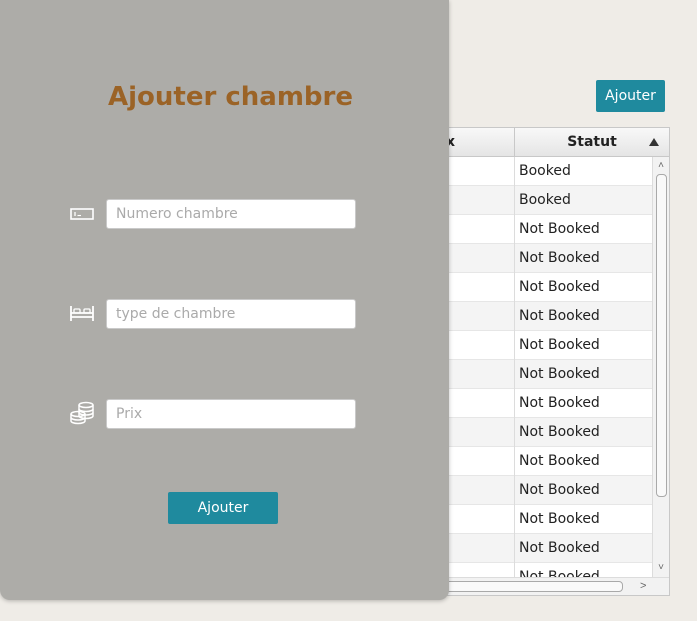  I want to click on price-field, so click(231, 414).